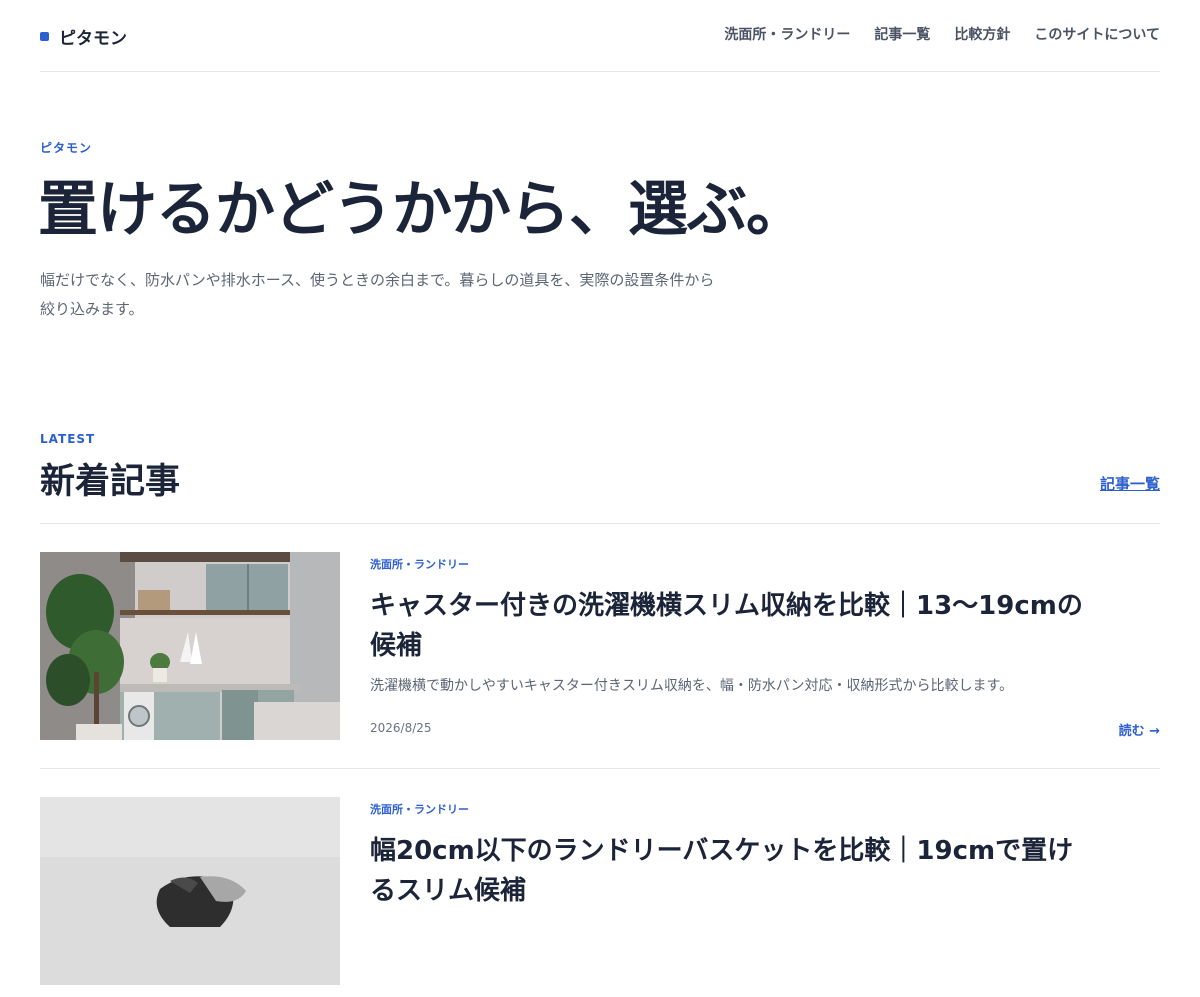  Describe the element at coordinates (1130, 483) in the screenshot. I see `all-articles-link: 記事一覧` at that location.